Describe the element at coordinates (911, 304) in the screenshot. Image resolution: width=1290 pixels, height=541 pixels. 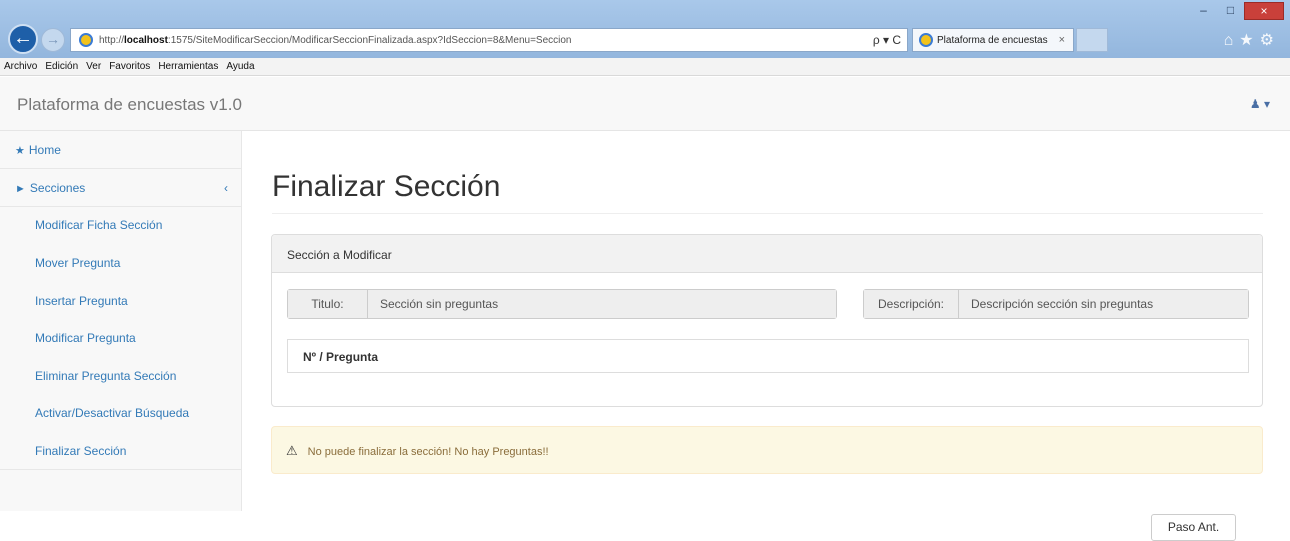
I see `descripcion-label: Descripción:` at that location.